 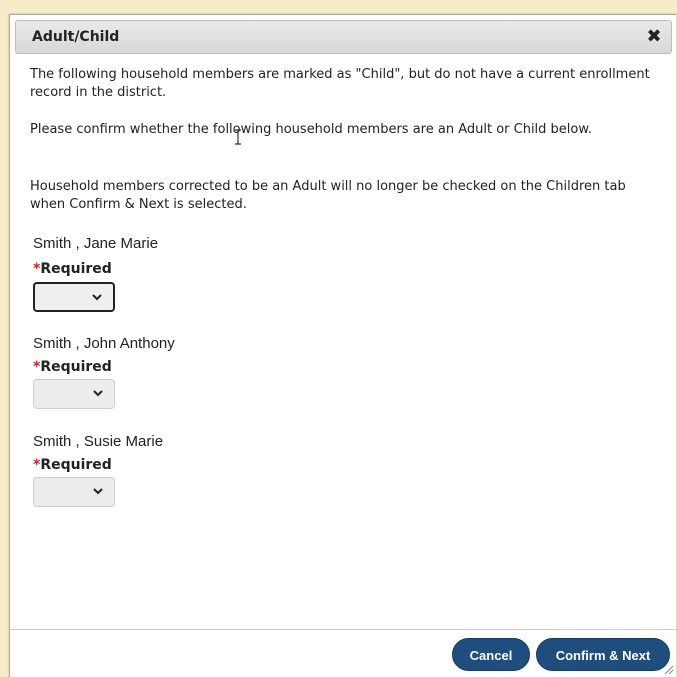 I want to click on dialog-title: Adult/Child, so click(x=76, y=37).